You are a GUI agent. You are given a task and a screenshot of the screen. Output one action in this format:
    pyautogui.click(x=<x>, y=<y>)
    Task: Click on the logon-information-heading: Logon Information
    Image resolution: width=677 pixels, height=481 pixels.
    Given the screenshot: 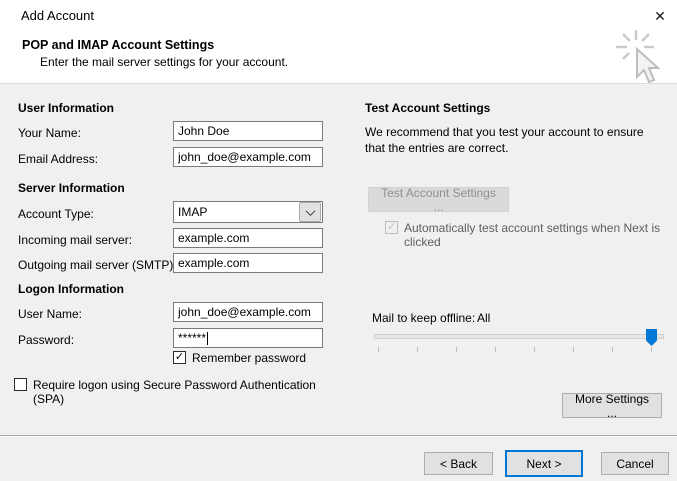 What is the action you would take?
    pyautogui.click(x=71, y=289)
    